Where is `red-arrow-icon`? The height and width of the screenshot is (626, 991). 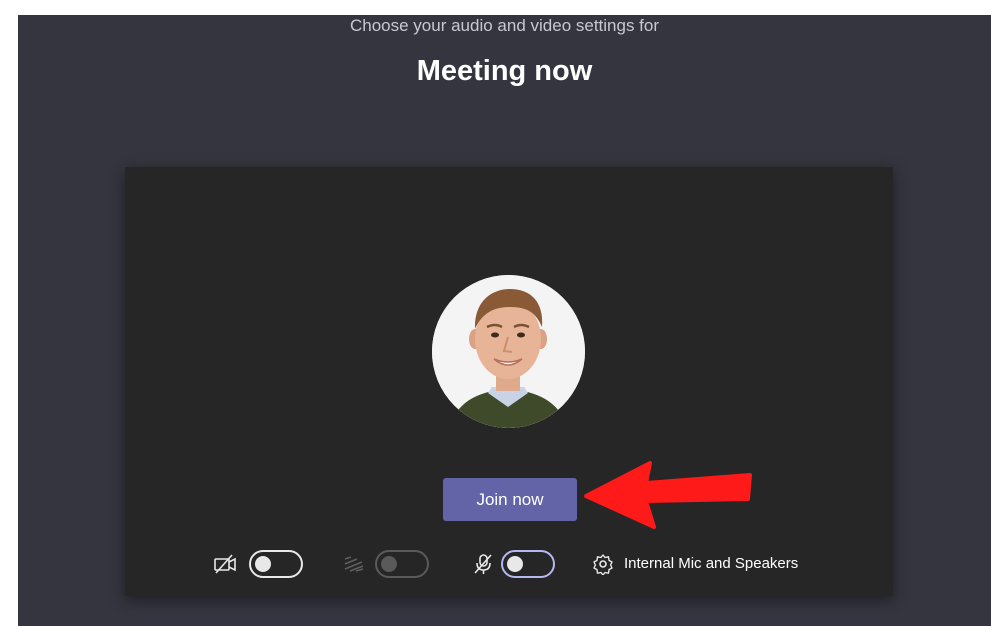
red-arrow-icon is located at coordinates (668, 495).